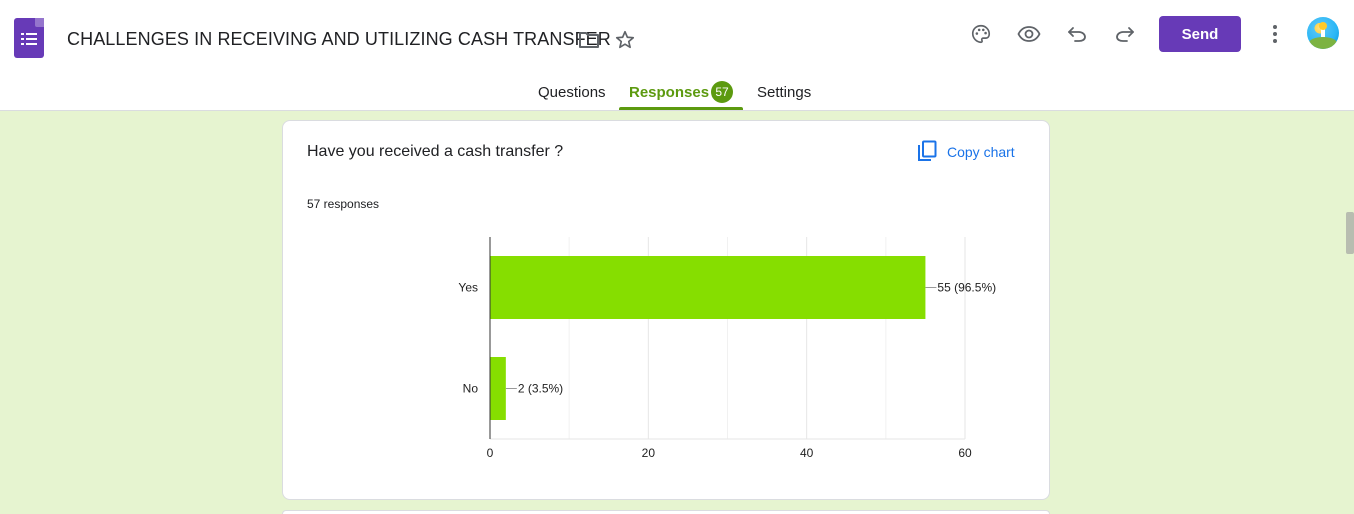 The image size is (1354, 514). What do you see at coordinates (1350, 233) in the screenshot?
I see `page-scrollbar` at bounding box center [1350, 233].